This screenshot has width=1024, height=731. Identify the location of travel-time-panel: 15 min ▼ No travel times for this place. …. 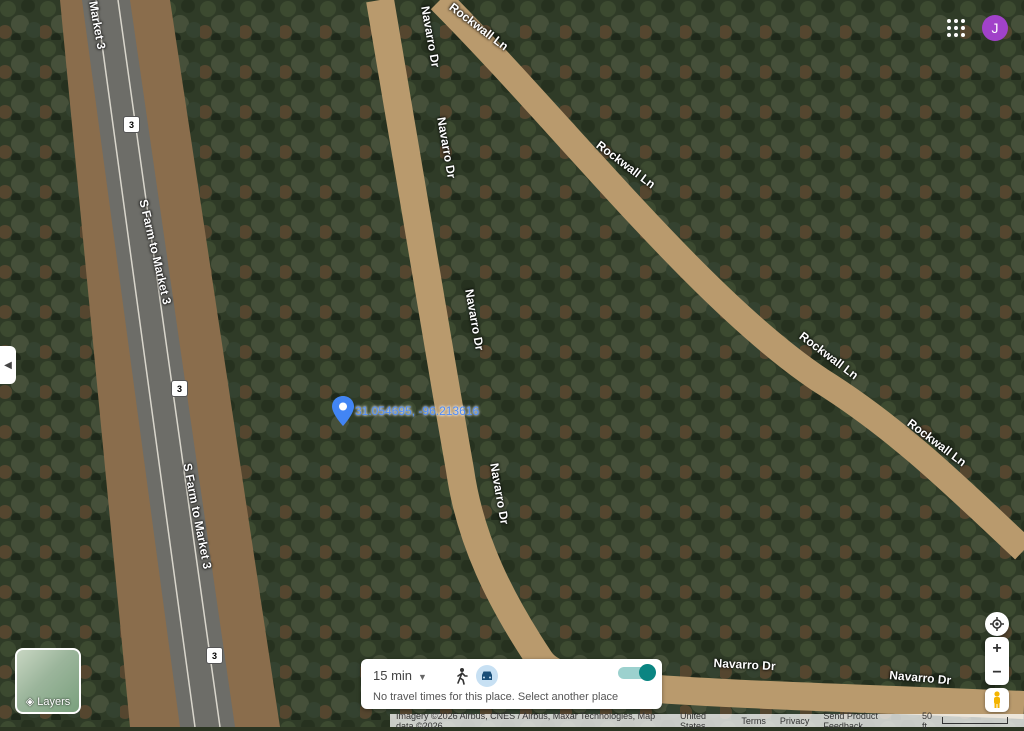
(511, 684).